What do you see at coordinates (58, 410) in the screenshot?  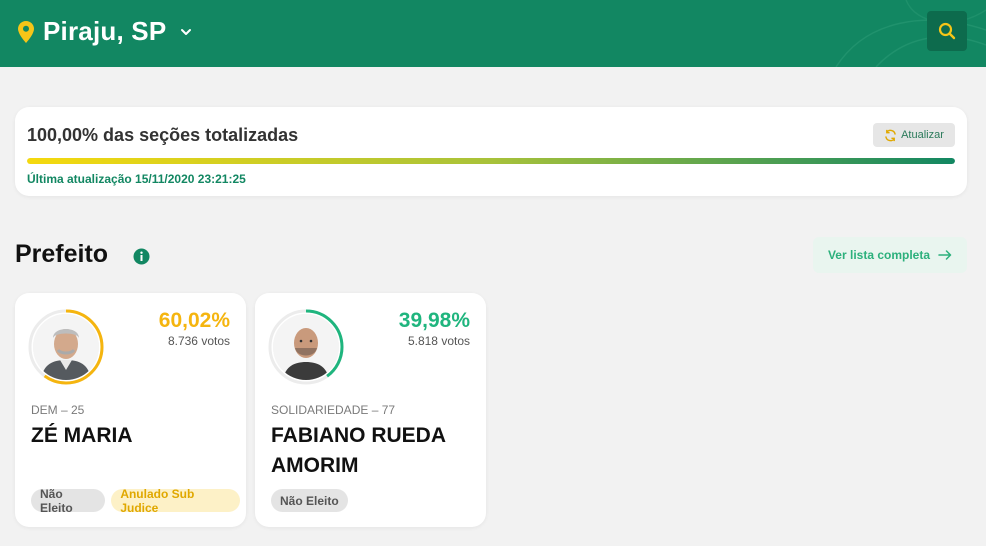 I see `candidate-party: DEM – 25` at bounding box center [58, 410].